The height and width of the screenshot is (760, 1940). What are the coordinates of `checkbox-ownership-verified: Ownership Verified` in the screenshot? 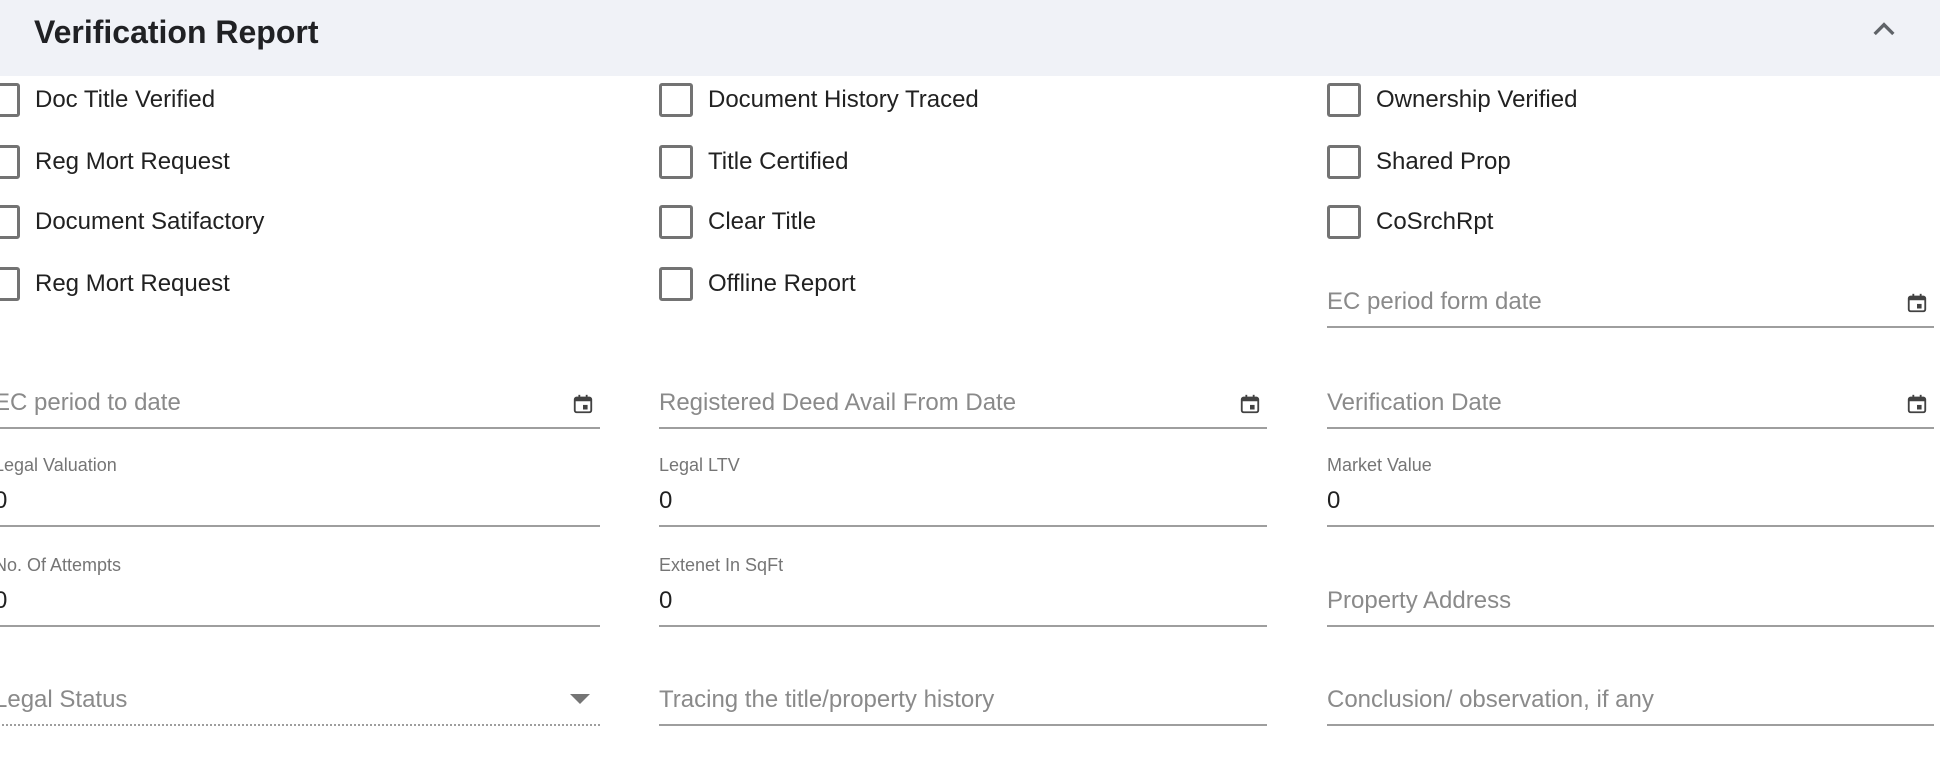 It's located at (1452, 100).